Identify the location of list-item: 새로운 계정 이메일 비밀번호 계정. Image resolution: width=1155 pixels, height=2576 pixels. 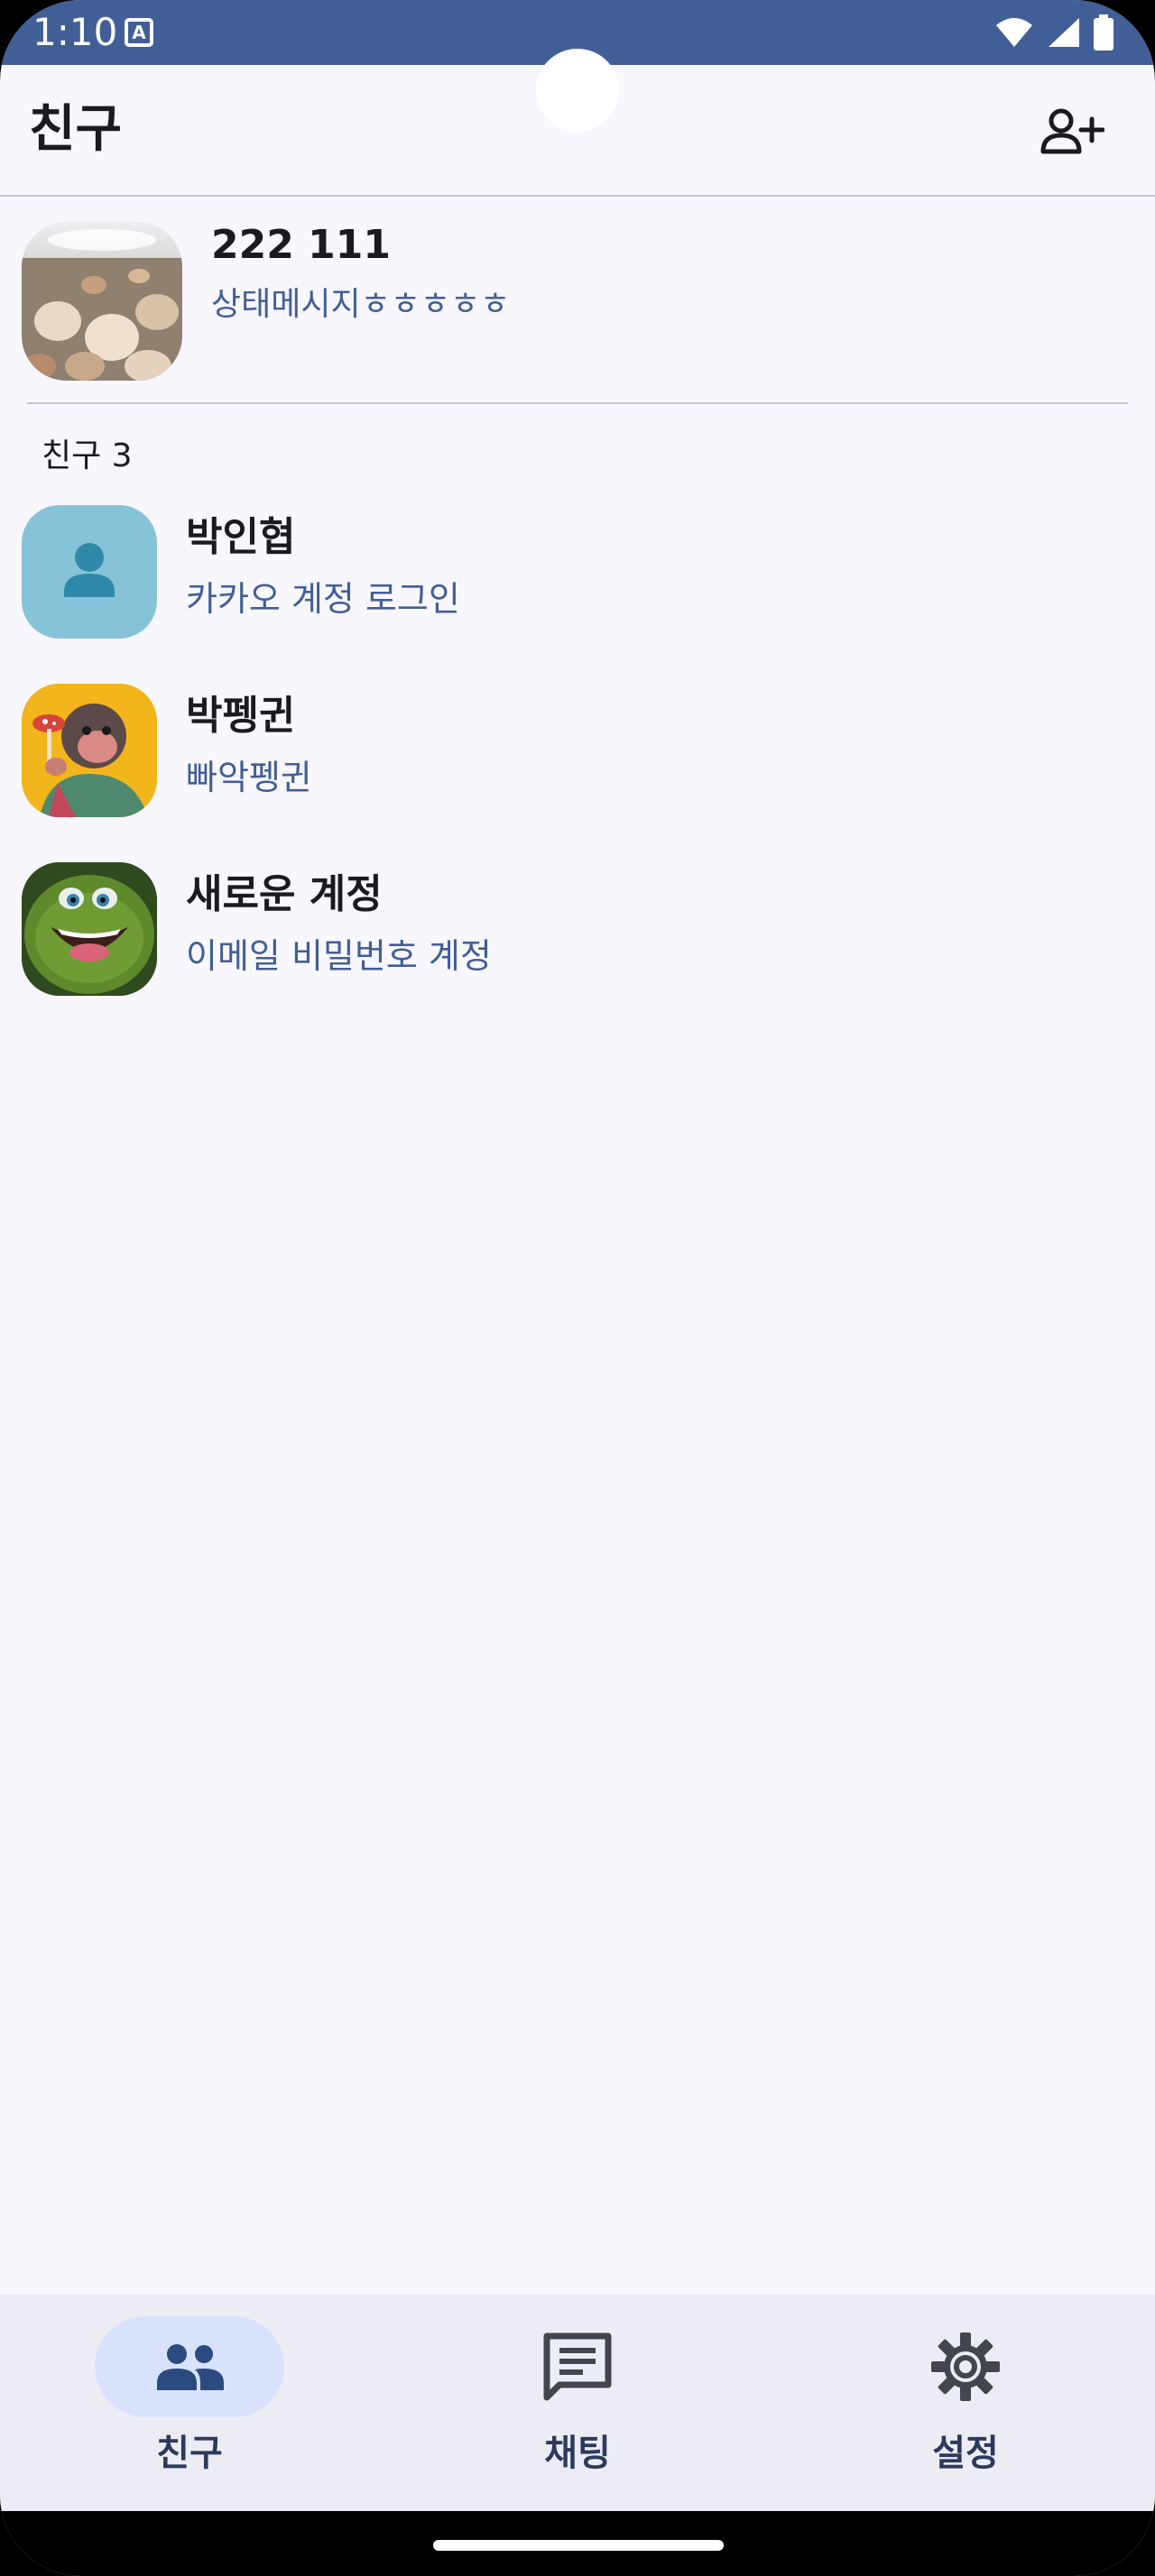
(577, 943).